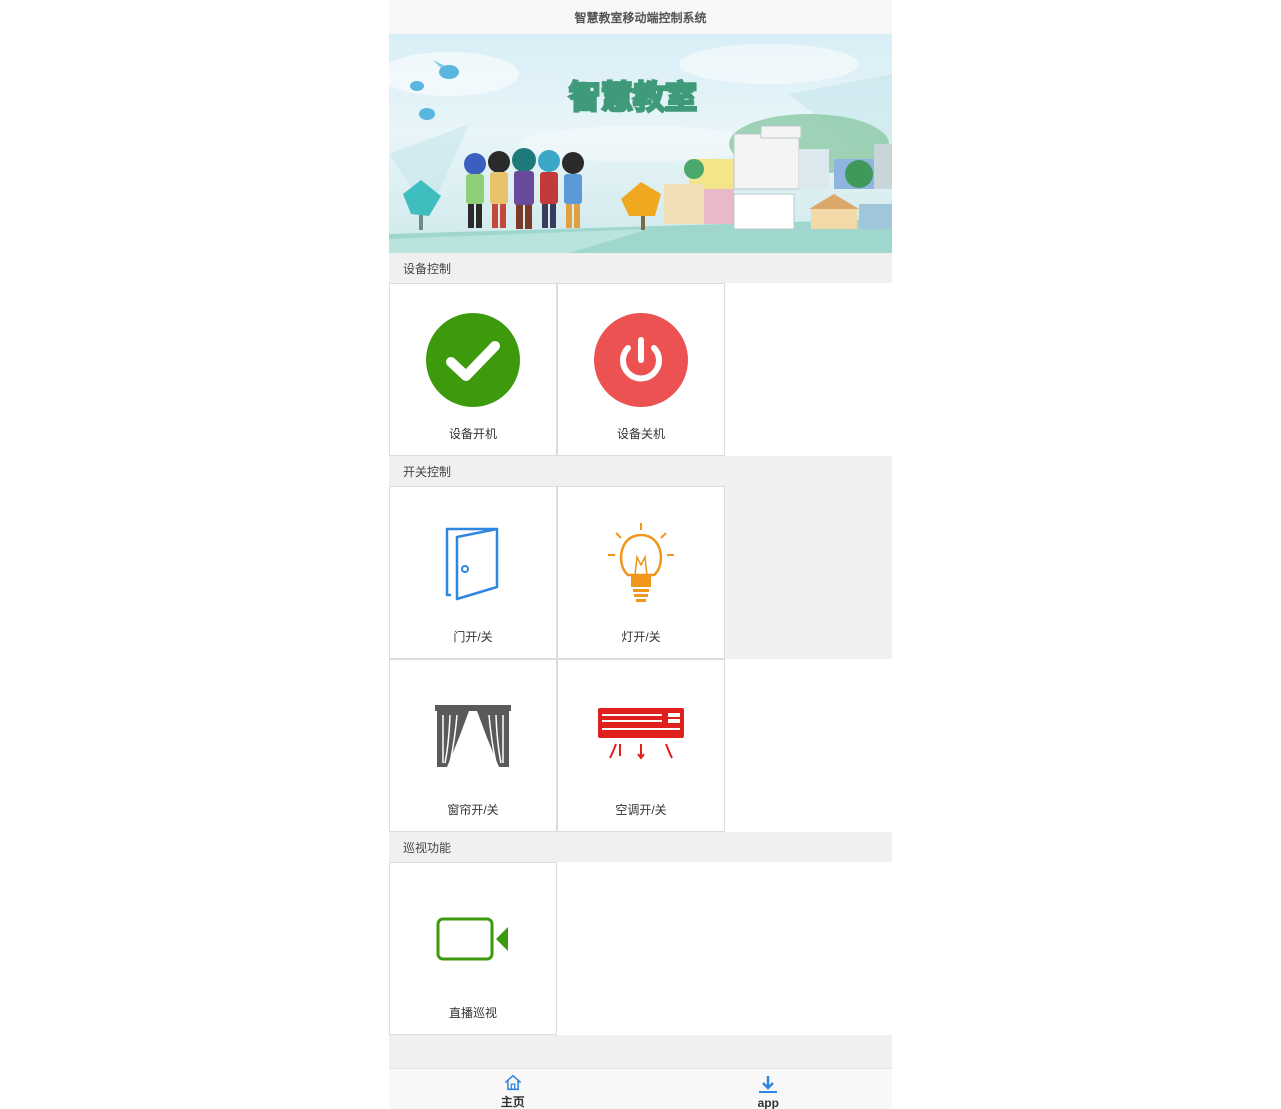  I want to click on light-switch-label: 灯开/关, so click(641, 637).